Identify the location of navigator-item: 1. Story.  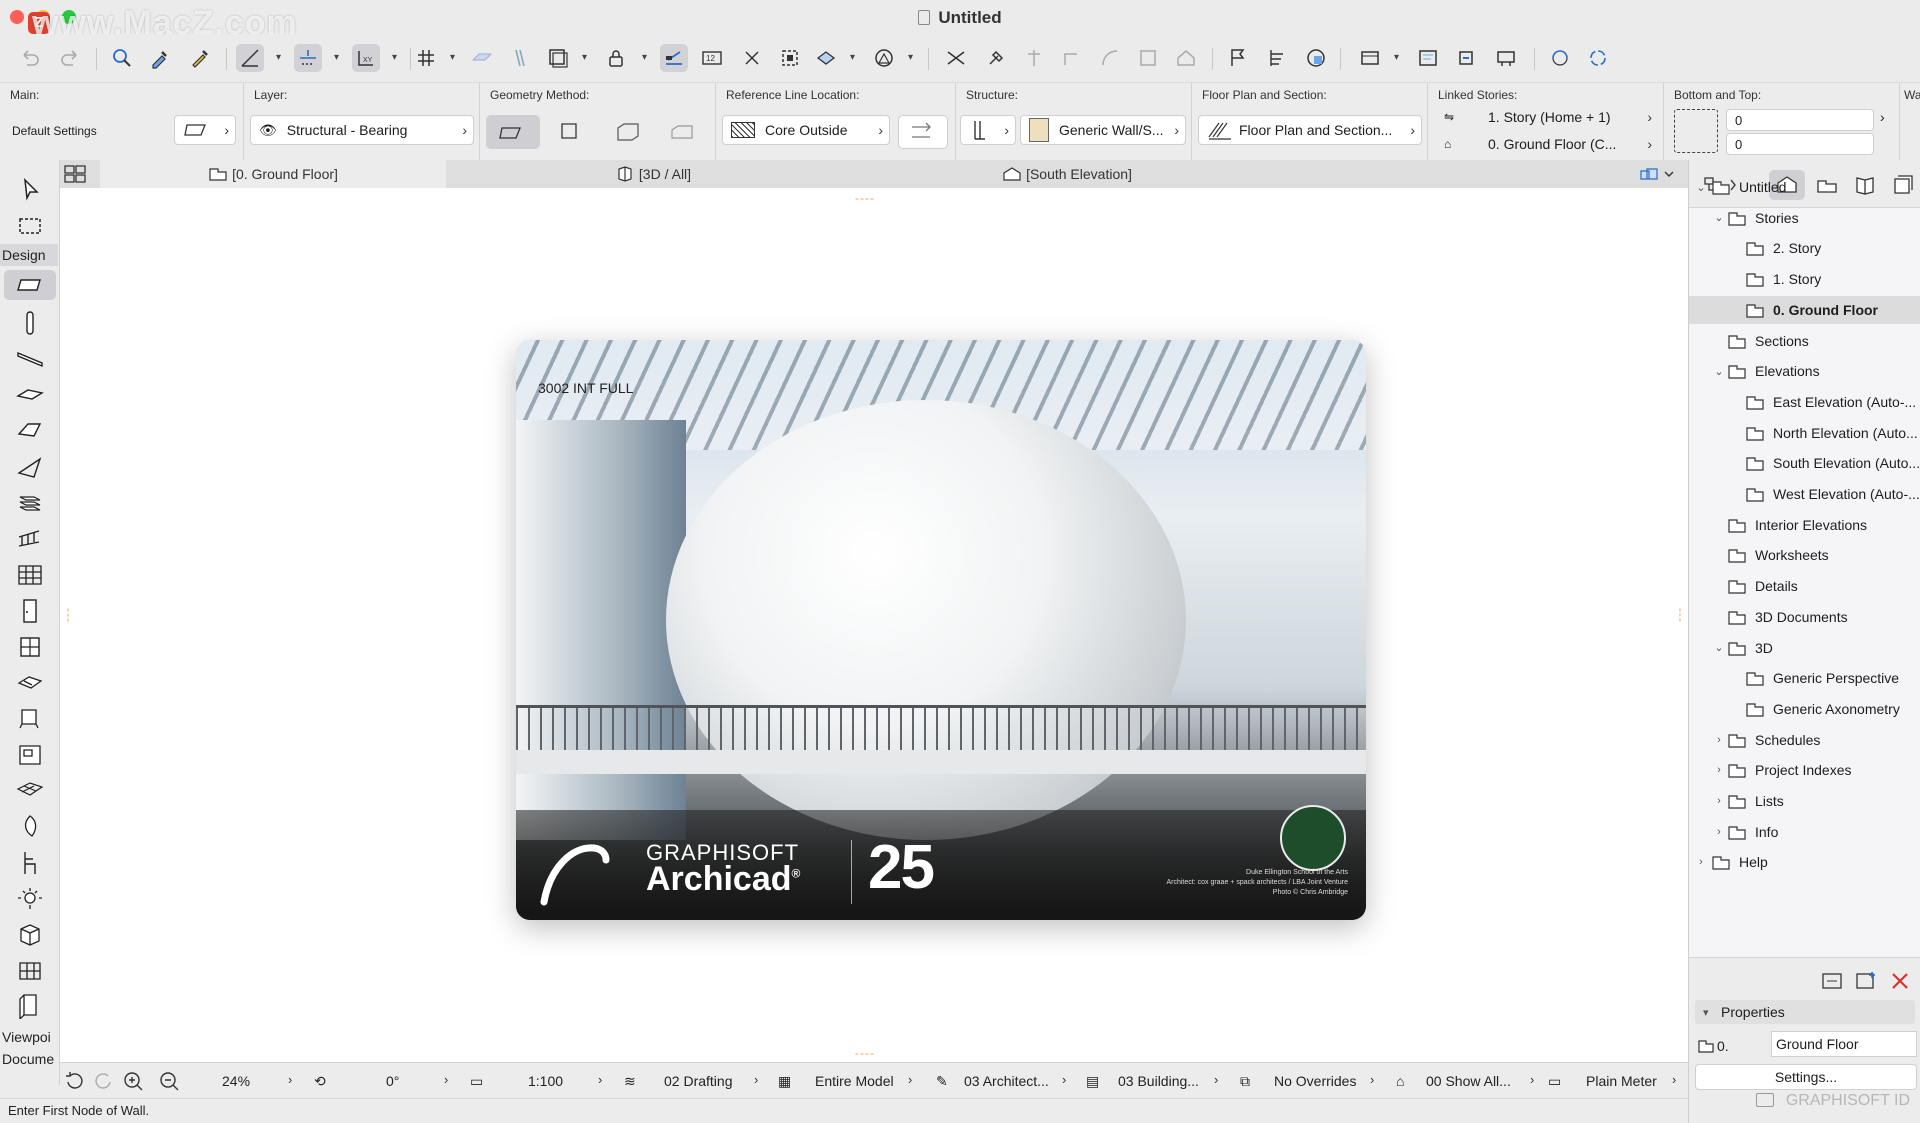
(1804, 279).